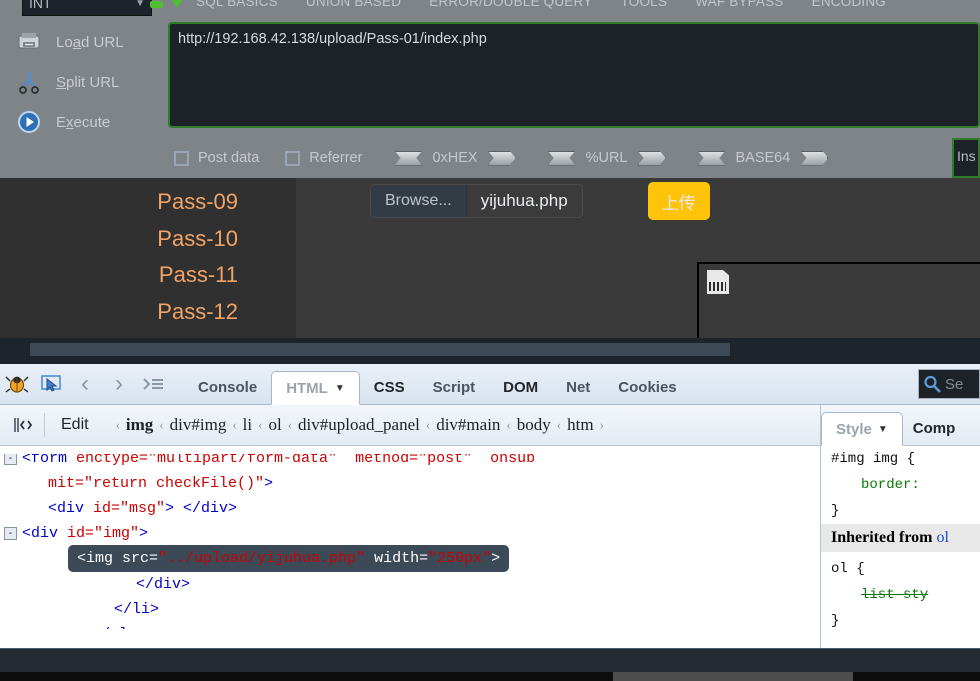 The height and width of the screenshot is (681, 980). What do you see at coordinates (410, 508) in the screenshot?
I see `html-line: <div id="msg"> </div>` at bounding box center [410, 508].